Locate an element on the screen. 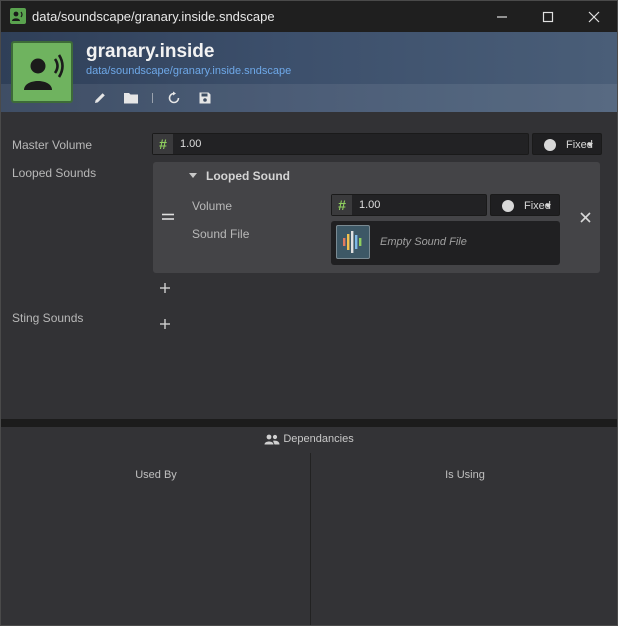  pencil-icon is located at coordinates (100, 98).